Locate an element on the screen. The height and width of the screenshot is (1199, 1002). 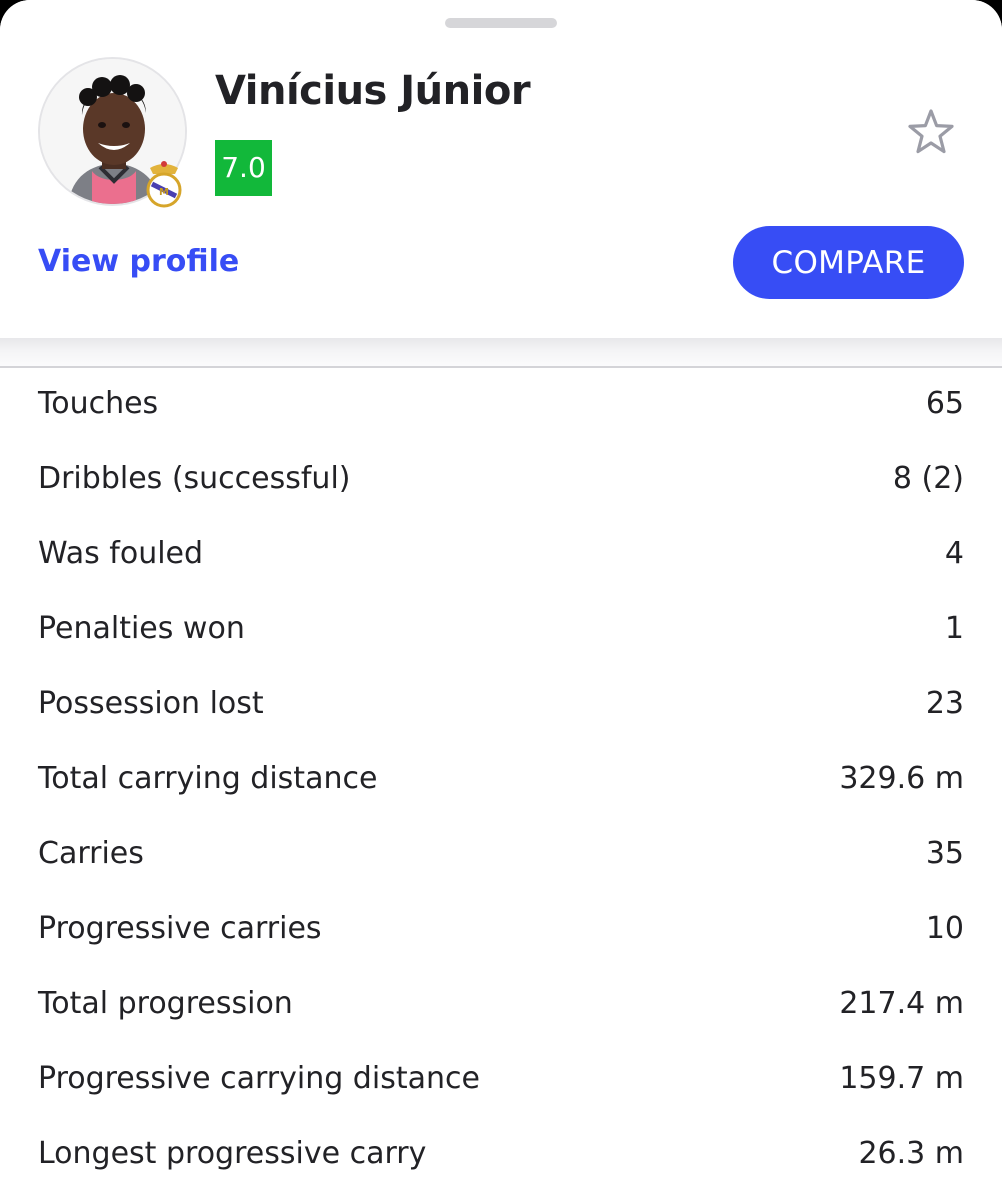
stat-row: Progressive carries 10 is located at coordinates (501, 930).